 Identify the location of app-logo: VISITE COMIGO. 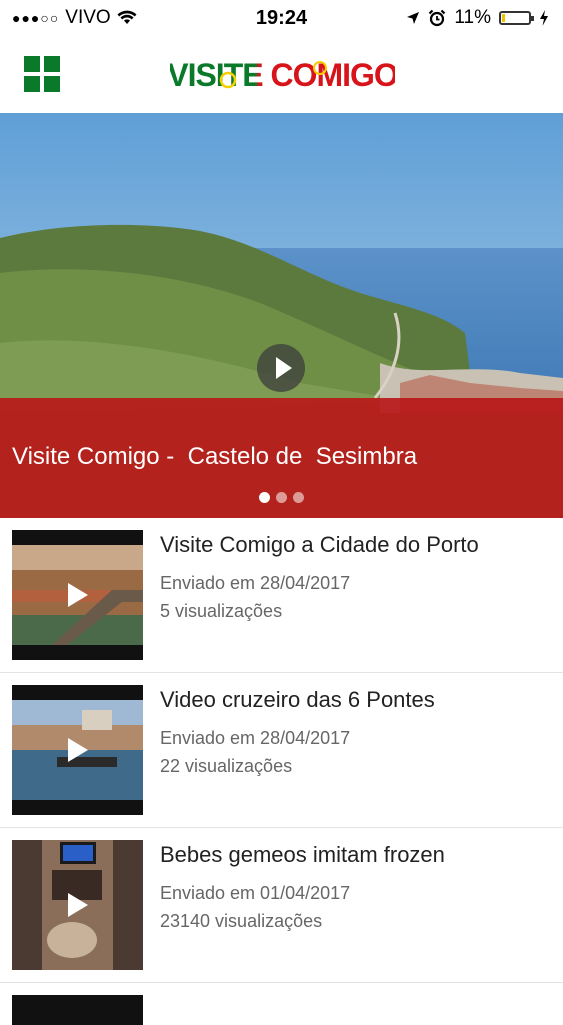
(282, 75).